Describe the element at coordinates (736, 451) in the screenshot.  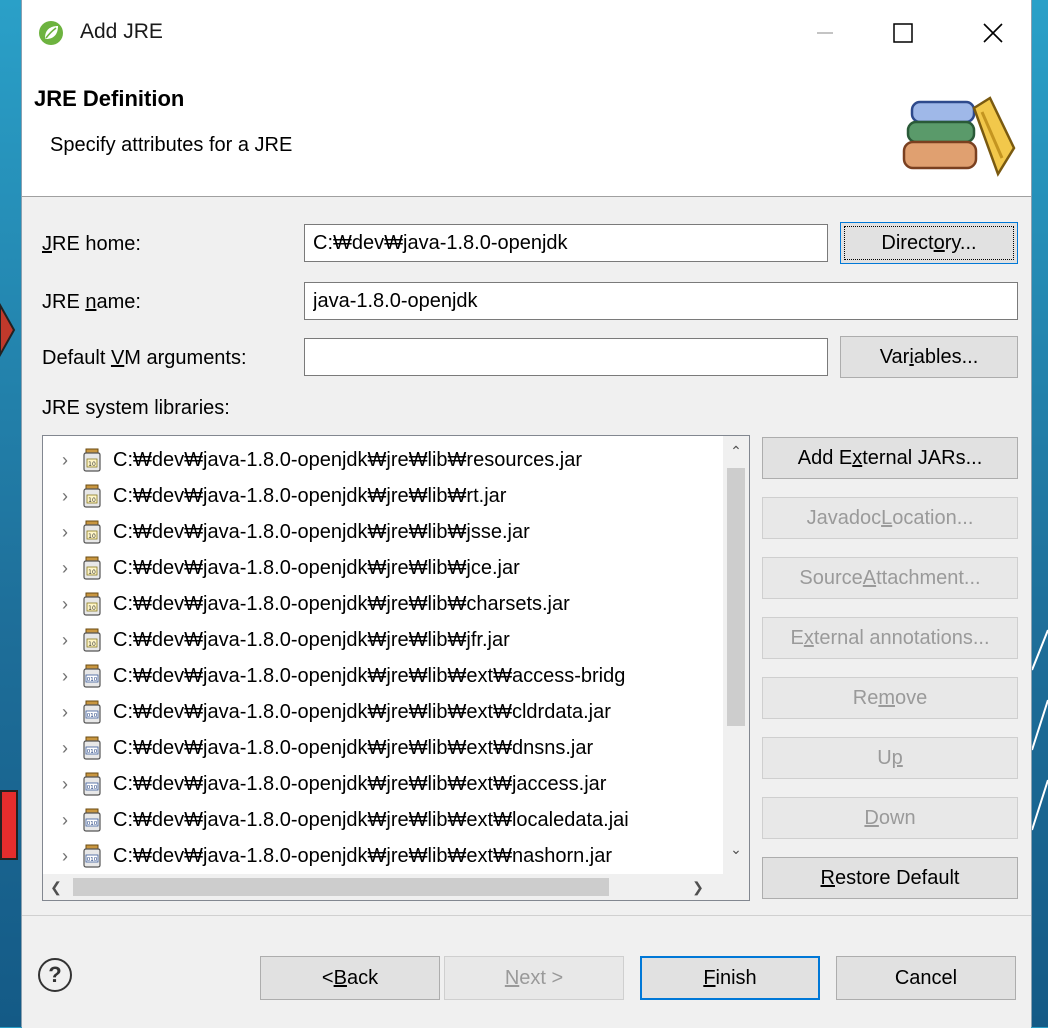
I see `scroll-up-icon: ⌃` at that location.